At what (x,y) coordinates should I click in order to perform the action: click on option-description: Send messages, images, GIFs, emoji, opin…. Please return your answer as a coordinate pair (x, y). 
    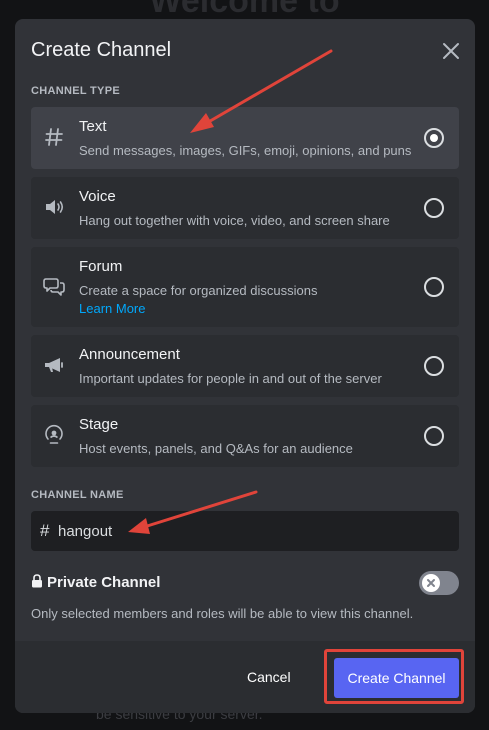
    Looking at the image, I should click on (245, 150).